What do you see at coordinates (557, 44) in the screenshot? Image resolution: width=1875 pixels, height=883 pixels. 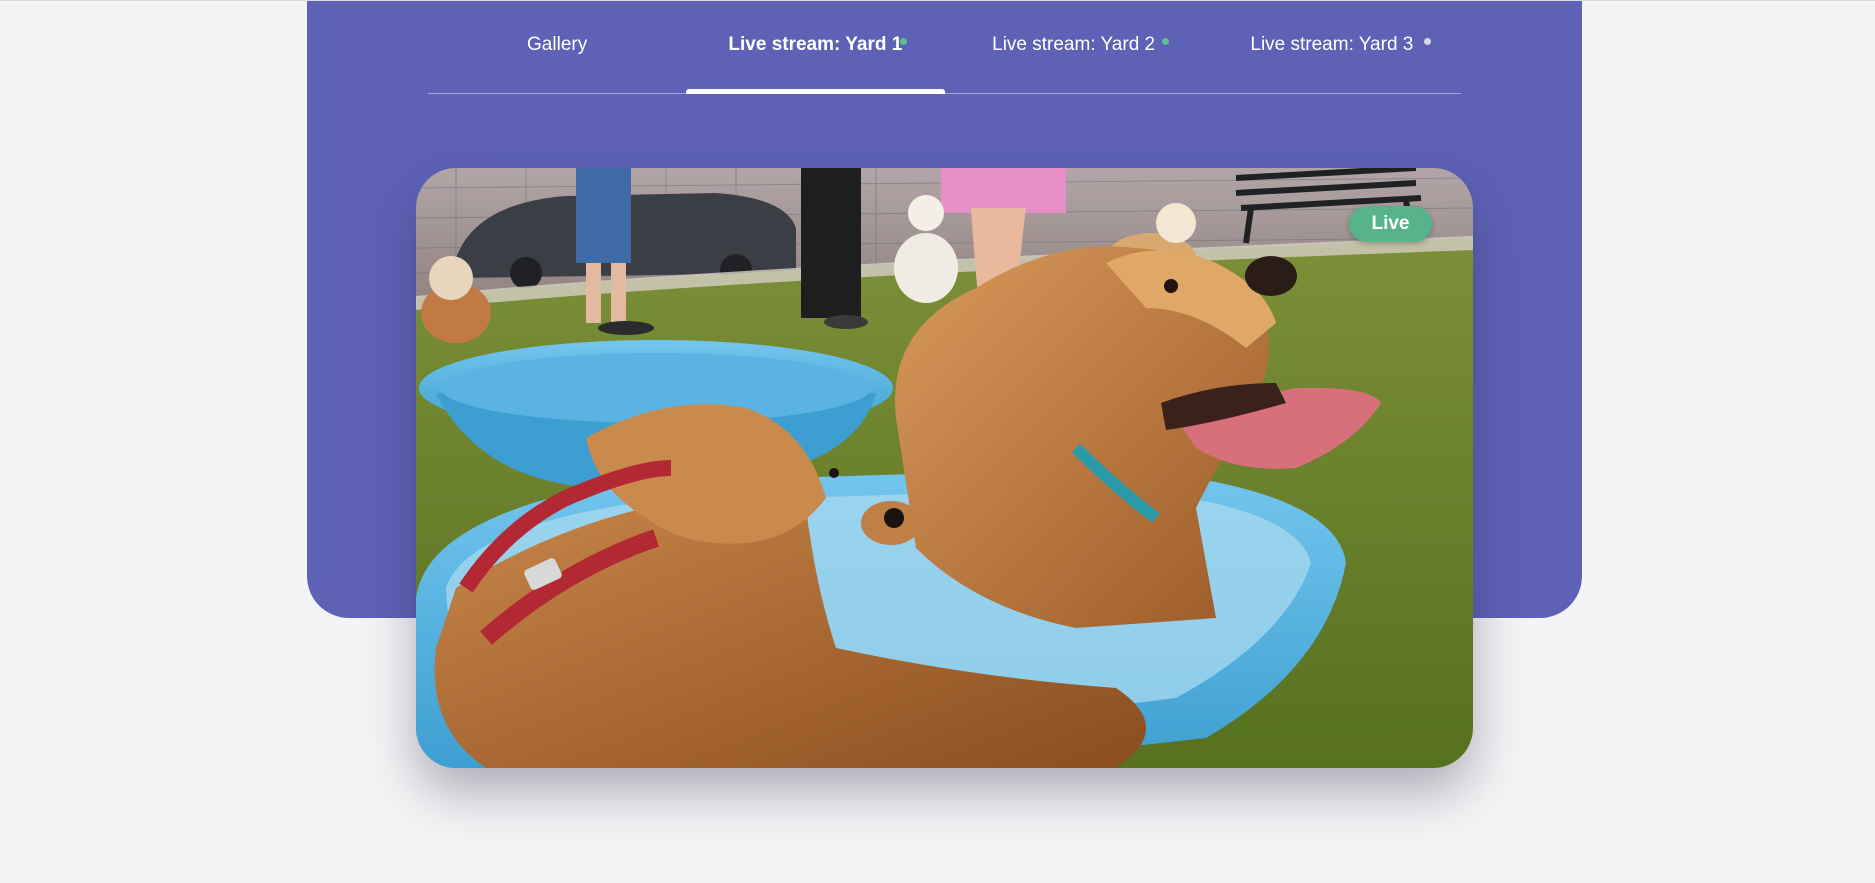 I see `tab-gallery-label: Gallery` at bounding box center [557, 44].